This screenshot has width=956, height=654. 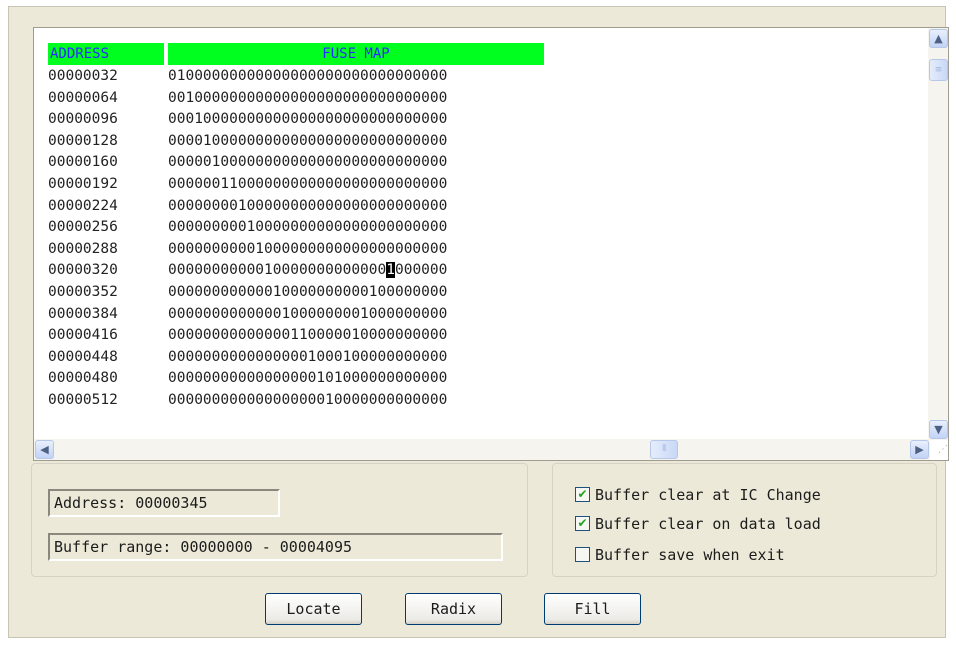 I want to click on table-row: 00000256 00000000010000000000000000000000, so click(x=247, y=227).